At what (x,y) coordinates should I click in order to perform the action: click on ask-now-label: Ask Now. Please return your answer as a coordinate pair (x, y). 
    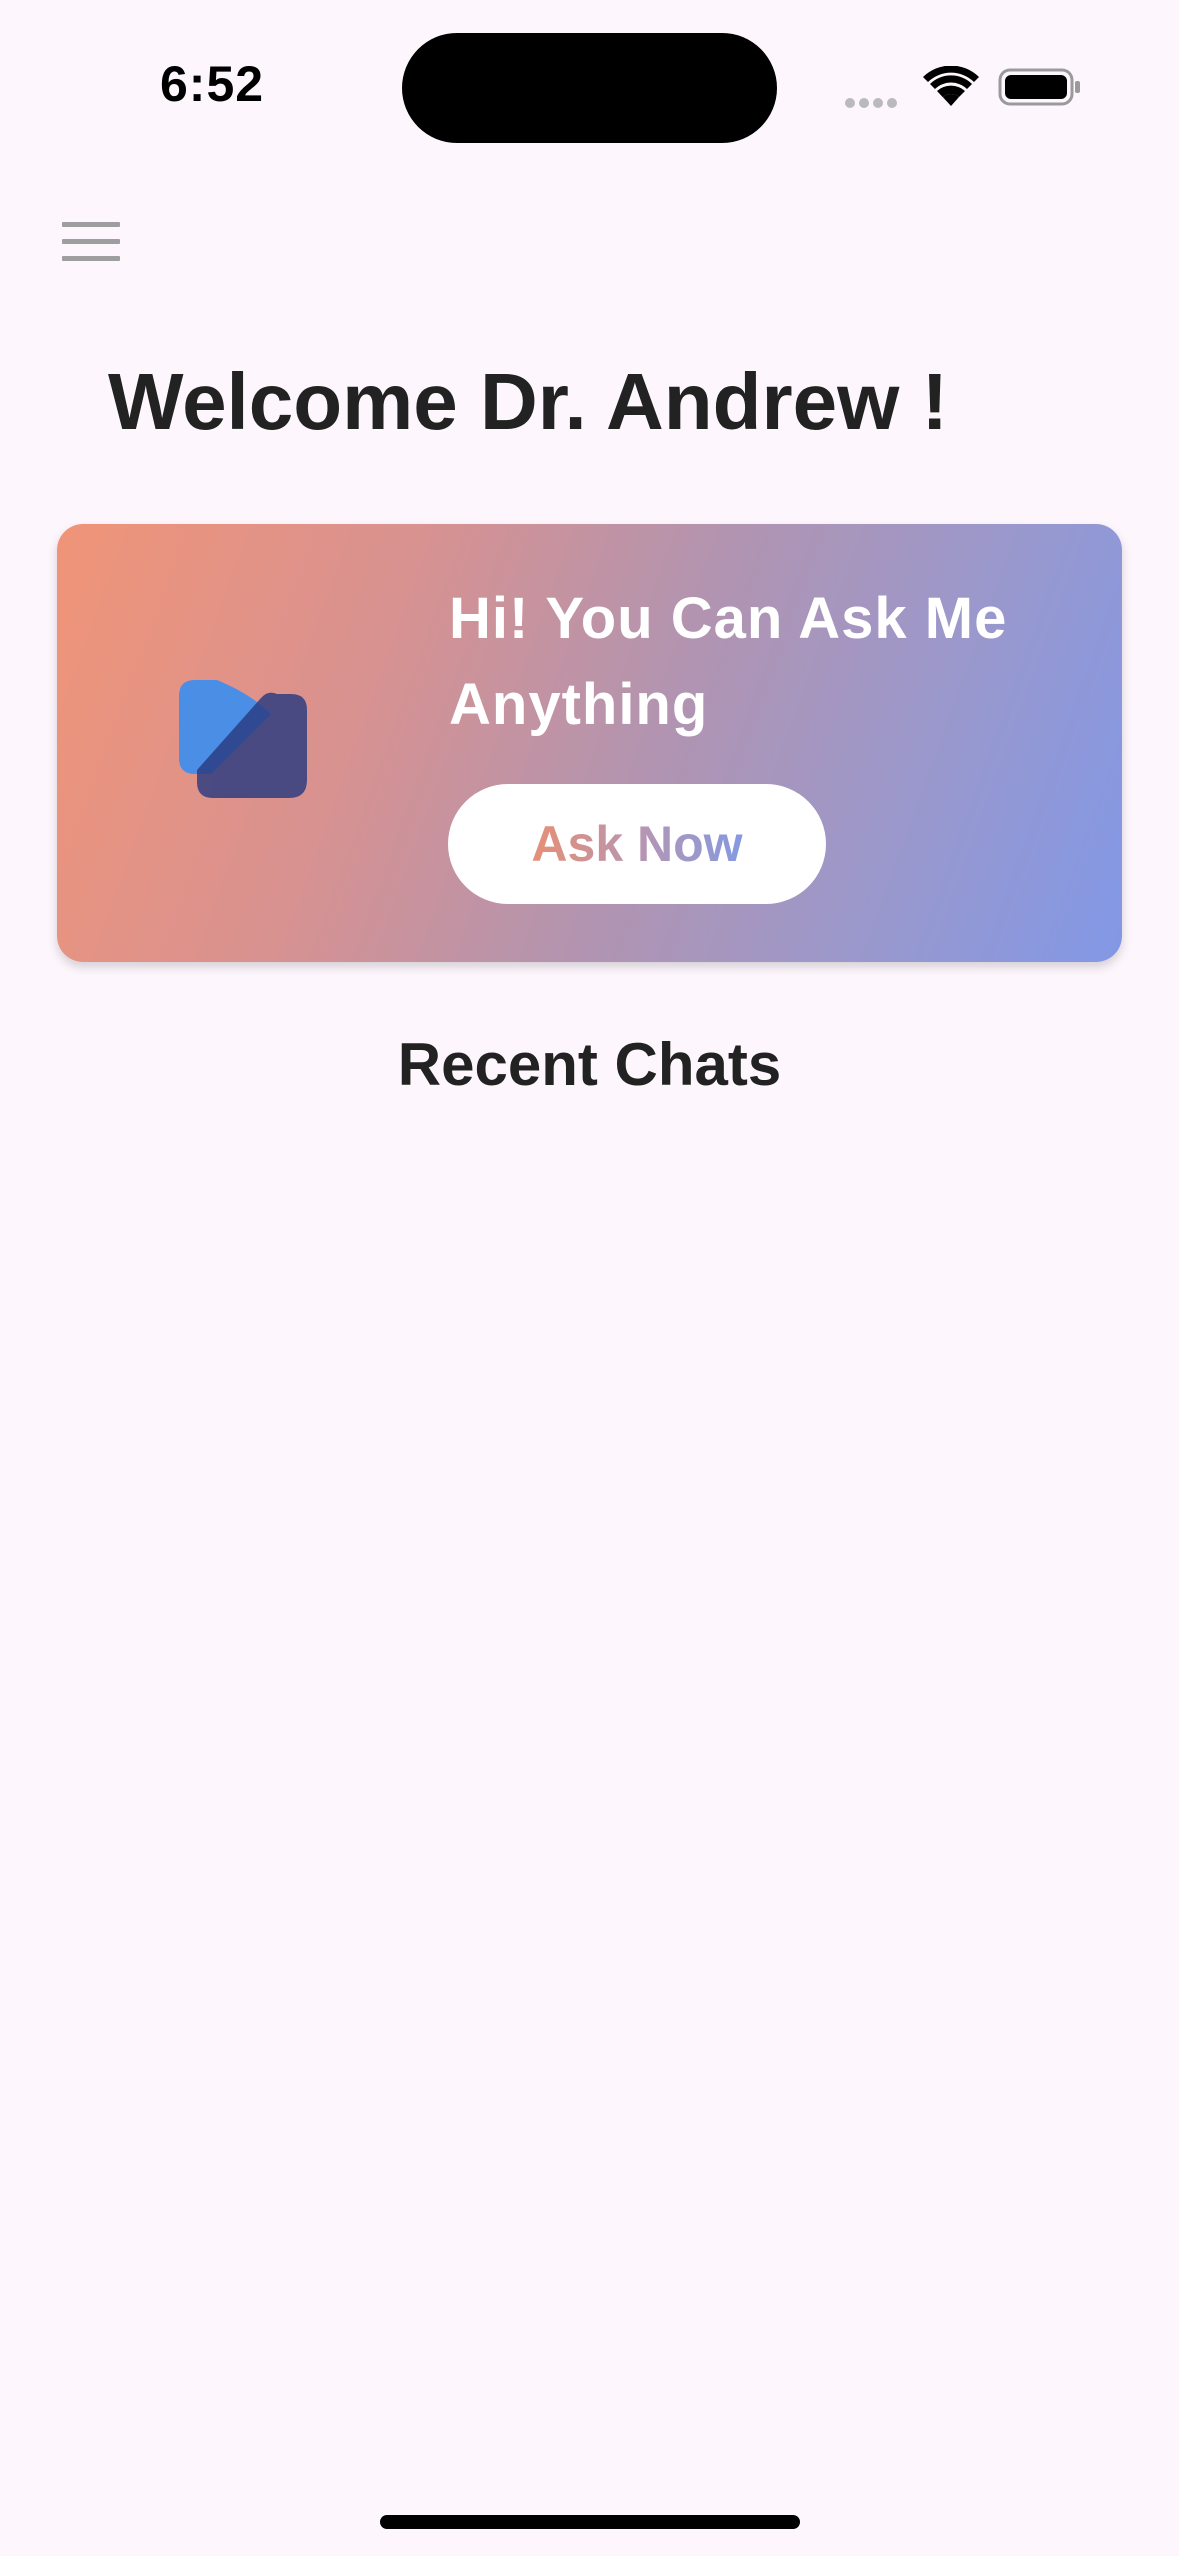
    Looking at the image, I should click on (637, 844).